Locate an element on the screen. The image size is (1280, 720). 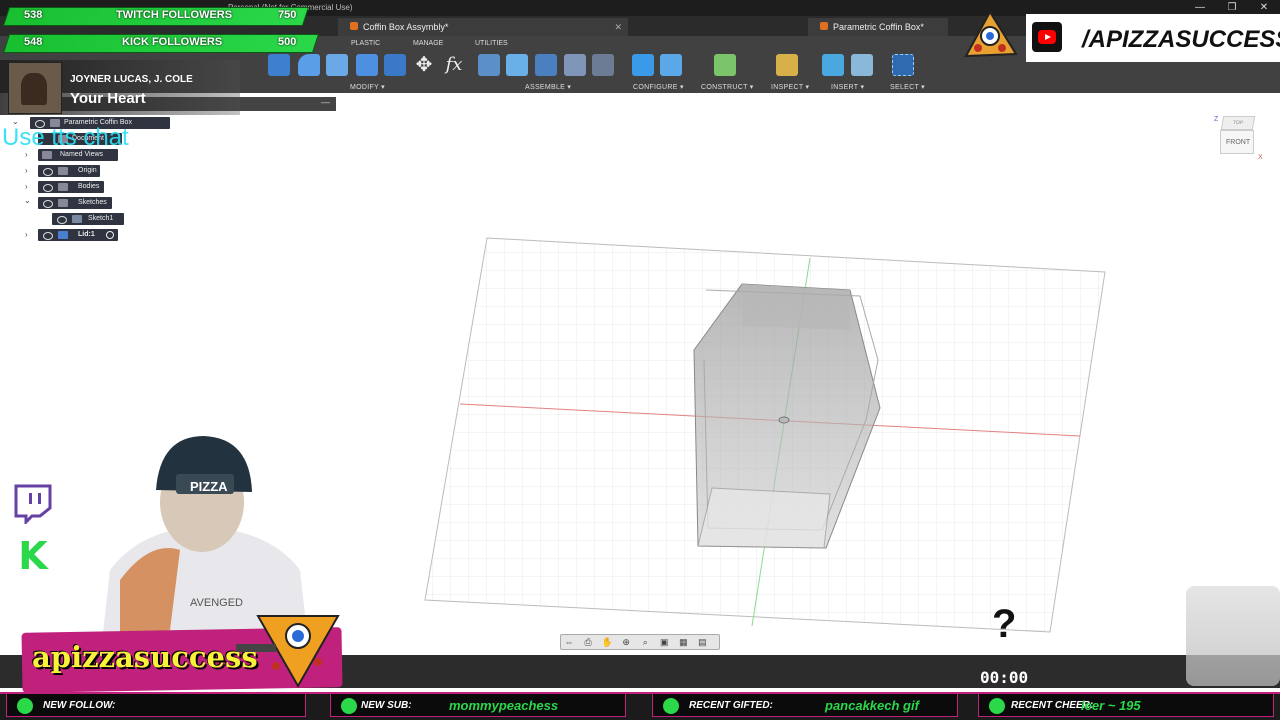
zoom-icon: ⊕ is located at coordinates (626, 642).